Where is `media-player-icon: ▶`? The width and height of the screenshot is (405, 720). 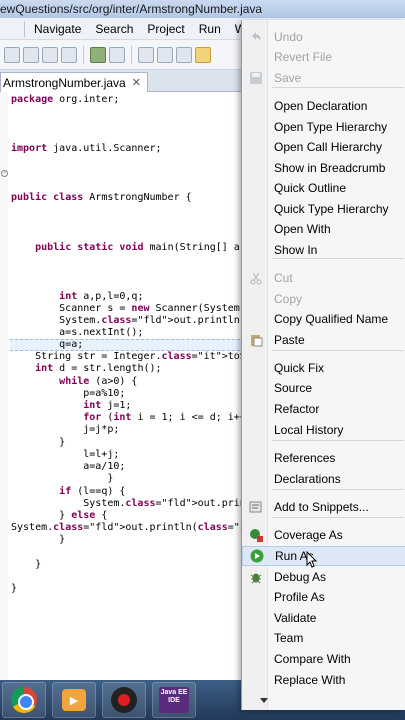
media-player-icon: ▶ is located at coordinates (74, 700).